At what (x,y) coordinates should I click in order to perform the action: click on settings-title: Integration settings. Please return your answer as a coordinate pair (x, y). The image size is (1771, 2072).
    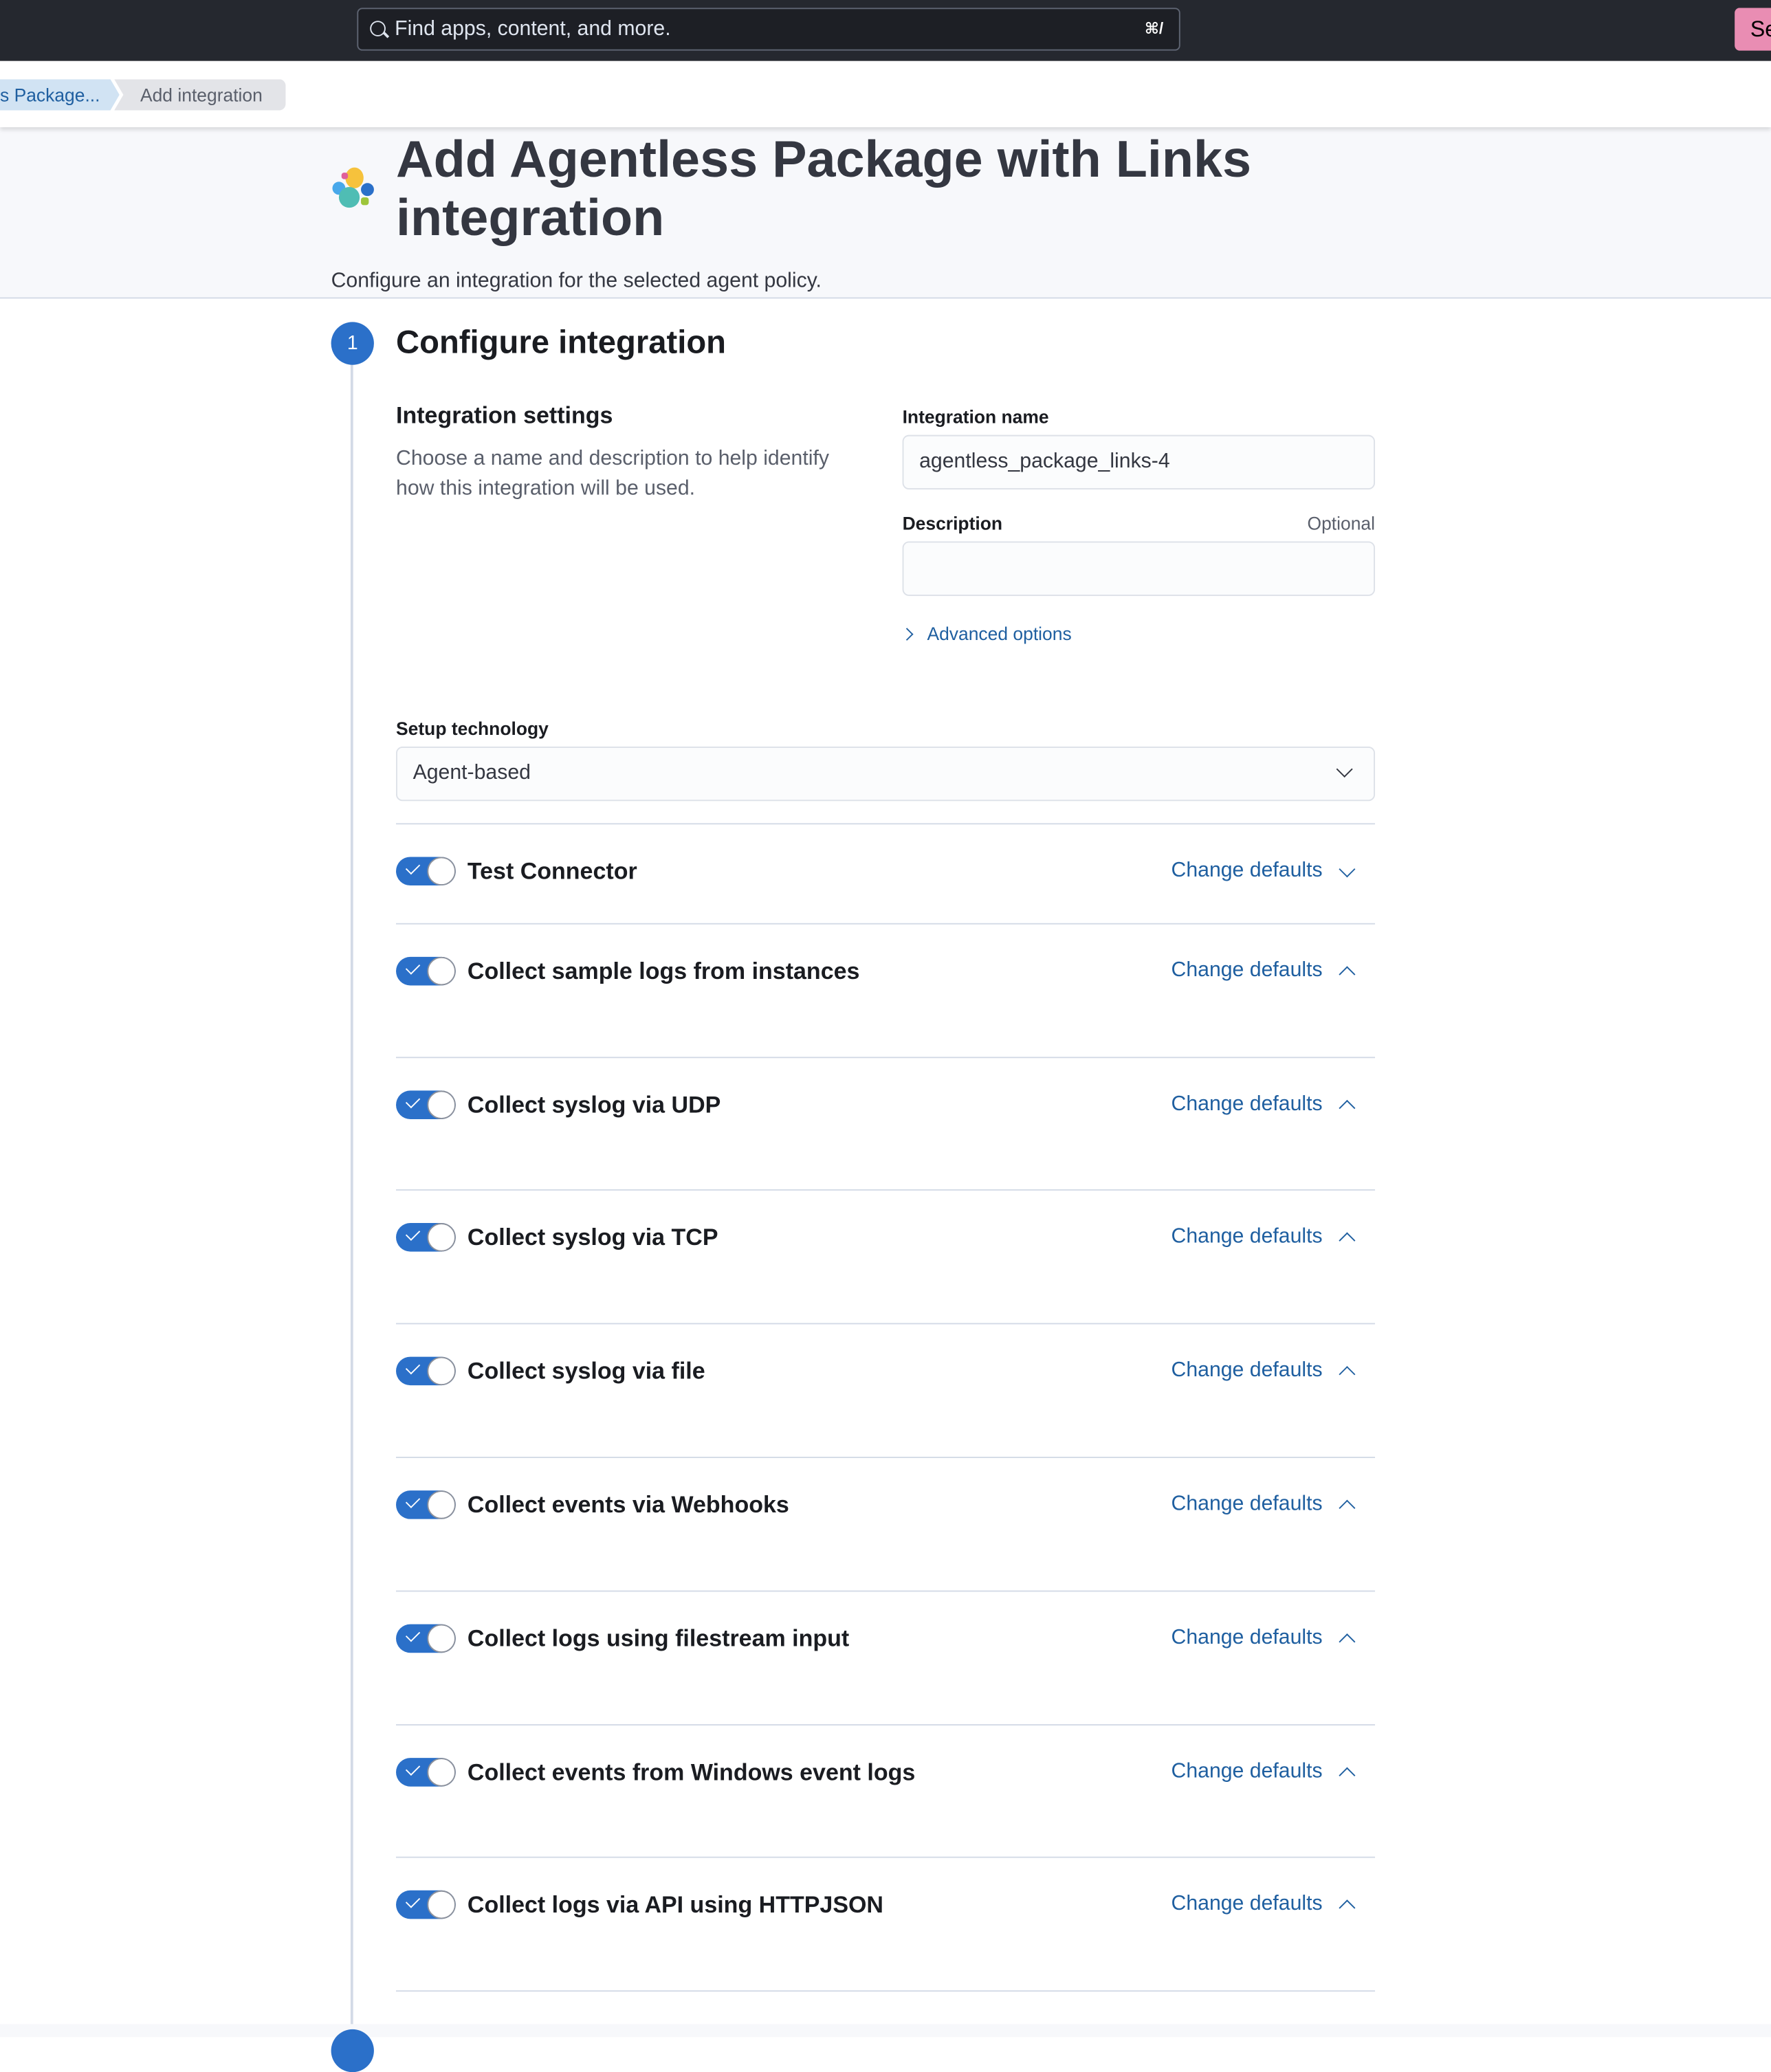
    Looking at the image, I should click on (505, 415).